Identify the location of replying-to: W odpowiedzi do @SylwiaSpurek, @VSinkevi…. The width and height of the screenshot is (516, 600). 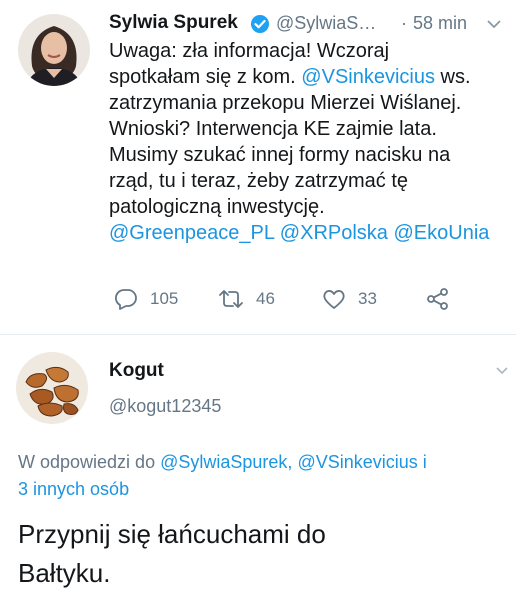
(265, 476).